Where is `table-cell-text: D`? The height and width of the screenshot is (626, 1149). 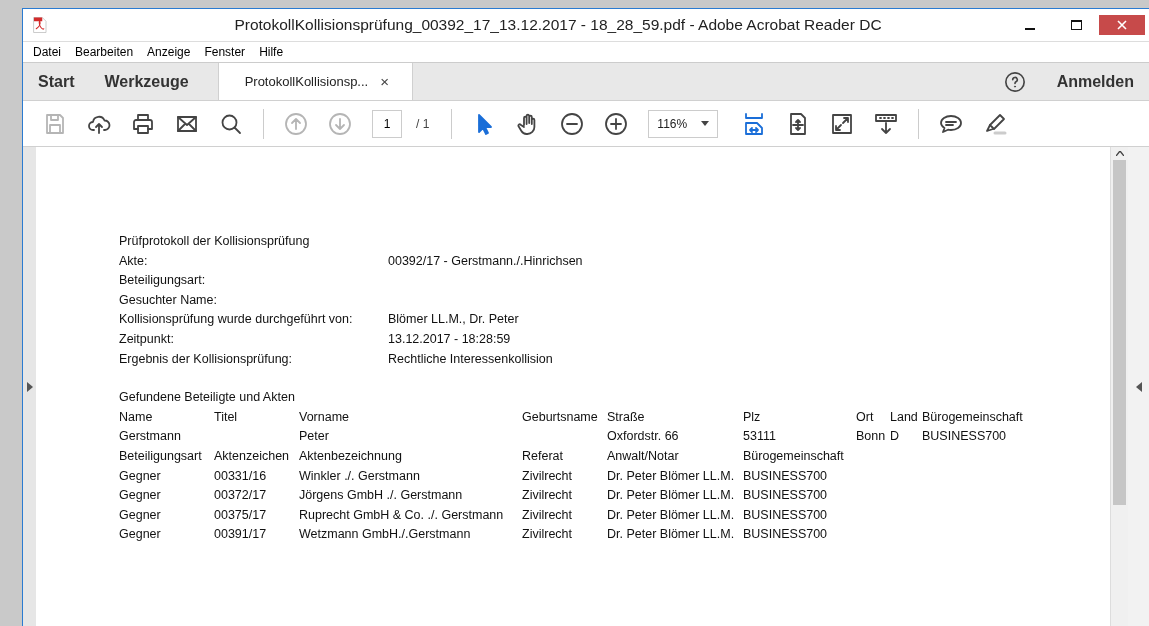 table-cell-text: D is located at coordinates (895, 437).